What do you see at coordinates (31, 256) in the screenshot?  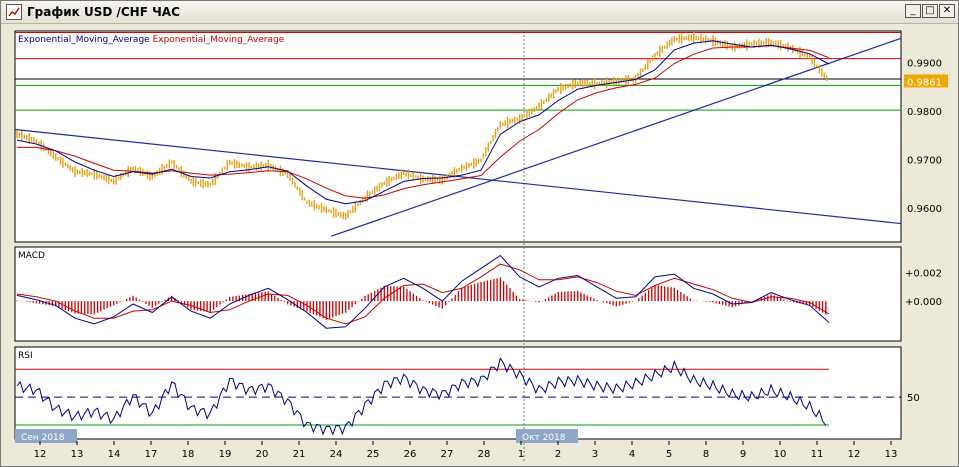 I see `macd-label: MACD` at bounding box center [31, 256].